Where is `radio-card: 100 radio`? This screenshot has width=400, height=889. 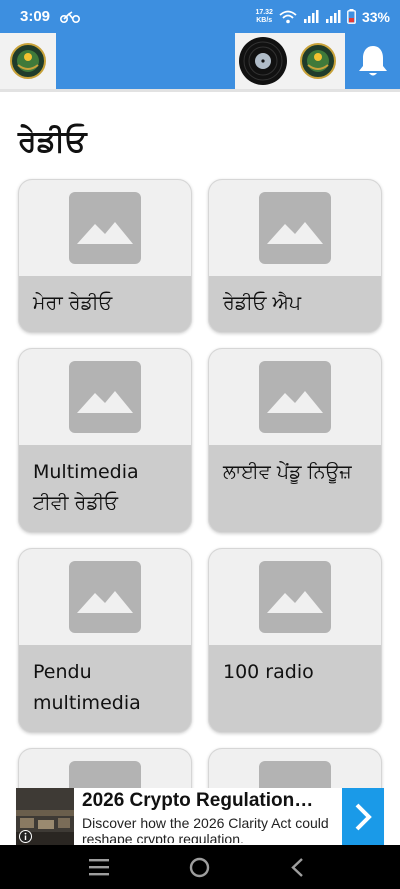
radio-card: 100 radio is located at coordinates (295, 640).